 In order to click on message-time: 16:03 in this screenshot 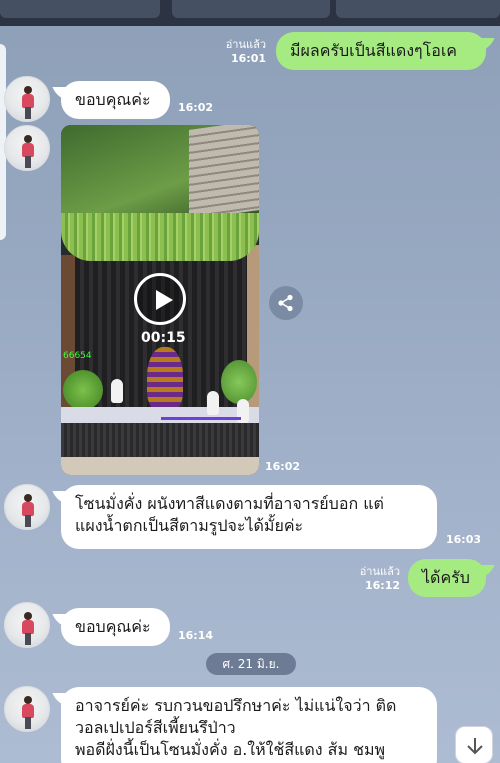, I will do `click(464, 539)`.